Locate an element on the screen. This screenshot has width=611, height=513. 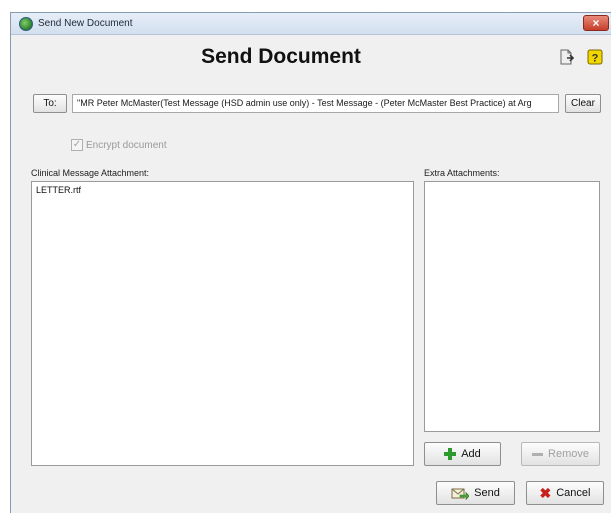
add-label: Add is located at coordinates (471, 454).